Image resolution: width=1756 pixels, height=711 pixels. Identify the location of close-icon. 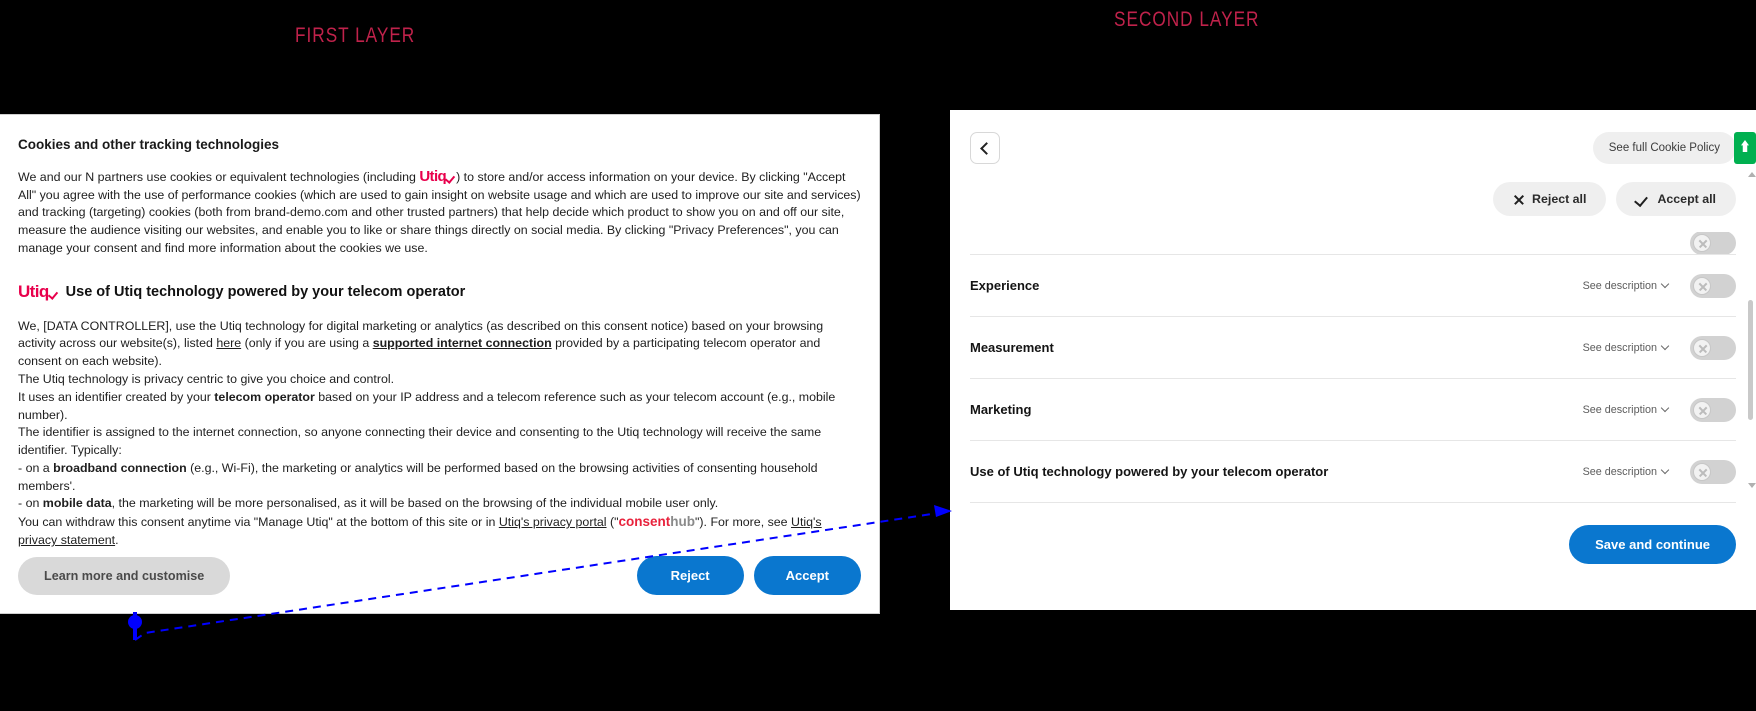
(1518, 199).